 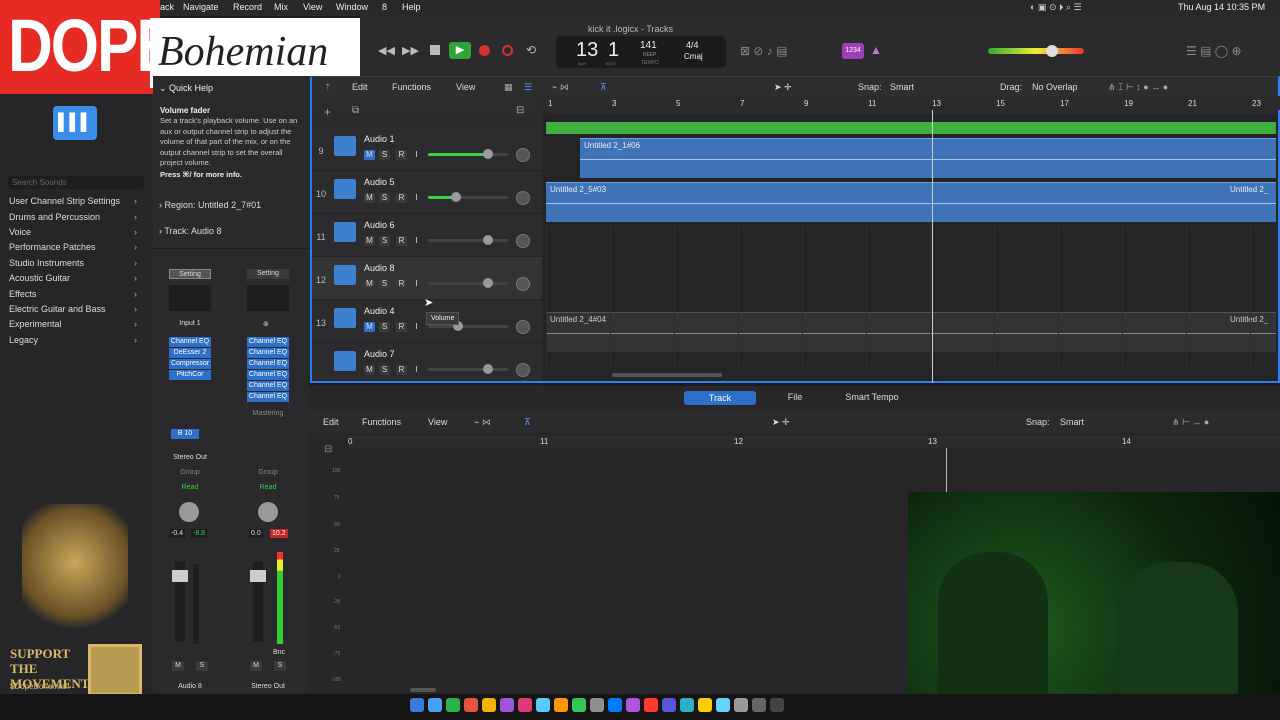 What do you see at coordinates (190, 457) in the screenshot?
I see `strip1-output: Stereo Out` at bounding box center [190, 457].